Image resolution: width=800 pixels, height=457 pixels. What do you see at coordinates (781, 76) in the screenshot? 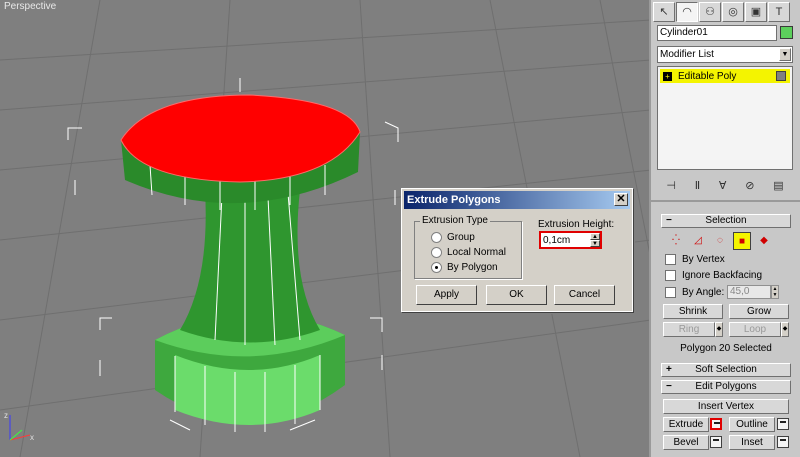
I see `stack-toggle-icon` at bounding box center [781, 76].